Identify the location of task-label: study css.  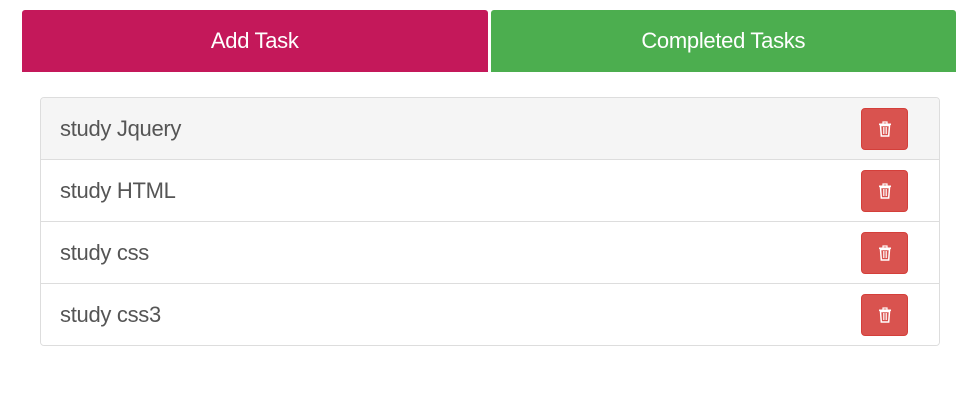
(104, 252).